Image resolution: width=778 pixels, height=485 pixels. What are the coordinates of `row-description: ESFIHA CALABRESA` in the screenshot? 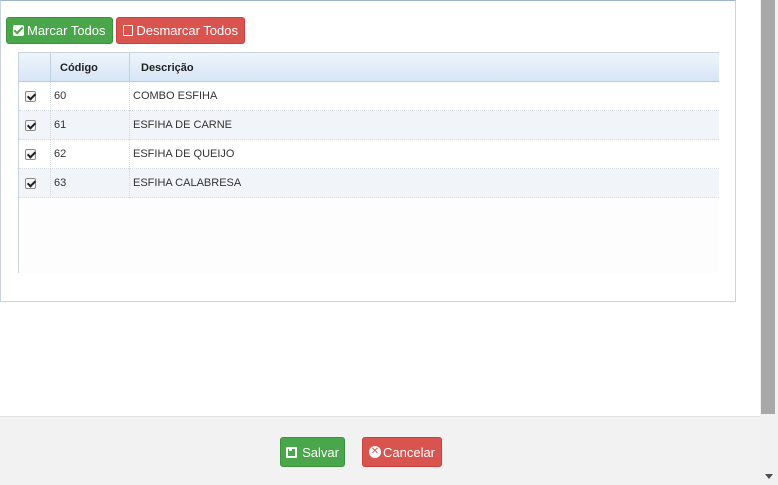 It's located at (187, 183).